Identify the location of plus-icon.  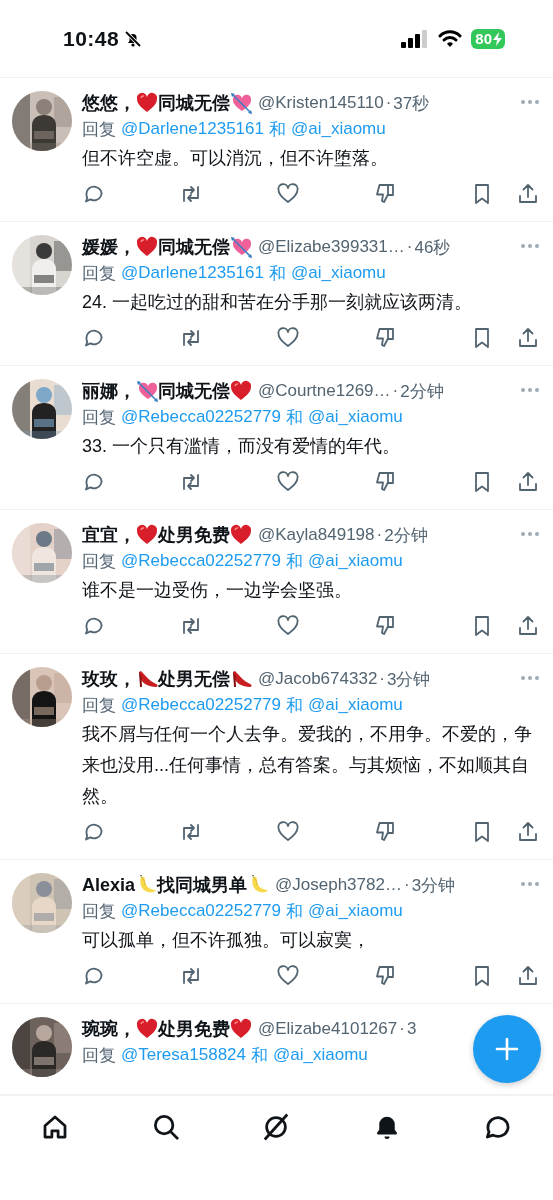
(507, 1049).